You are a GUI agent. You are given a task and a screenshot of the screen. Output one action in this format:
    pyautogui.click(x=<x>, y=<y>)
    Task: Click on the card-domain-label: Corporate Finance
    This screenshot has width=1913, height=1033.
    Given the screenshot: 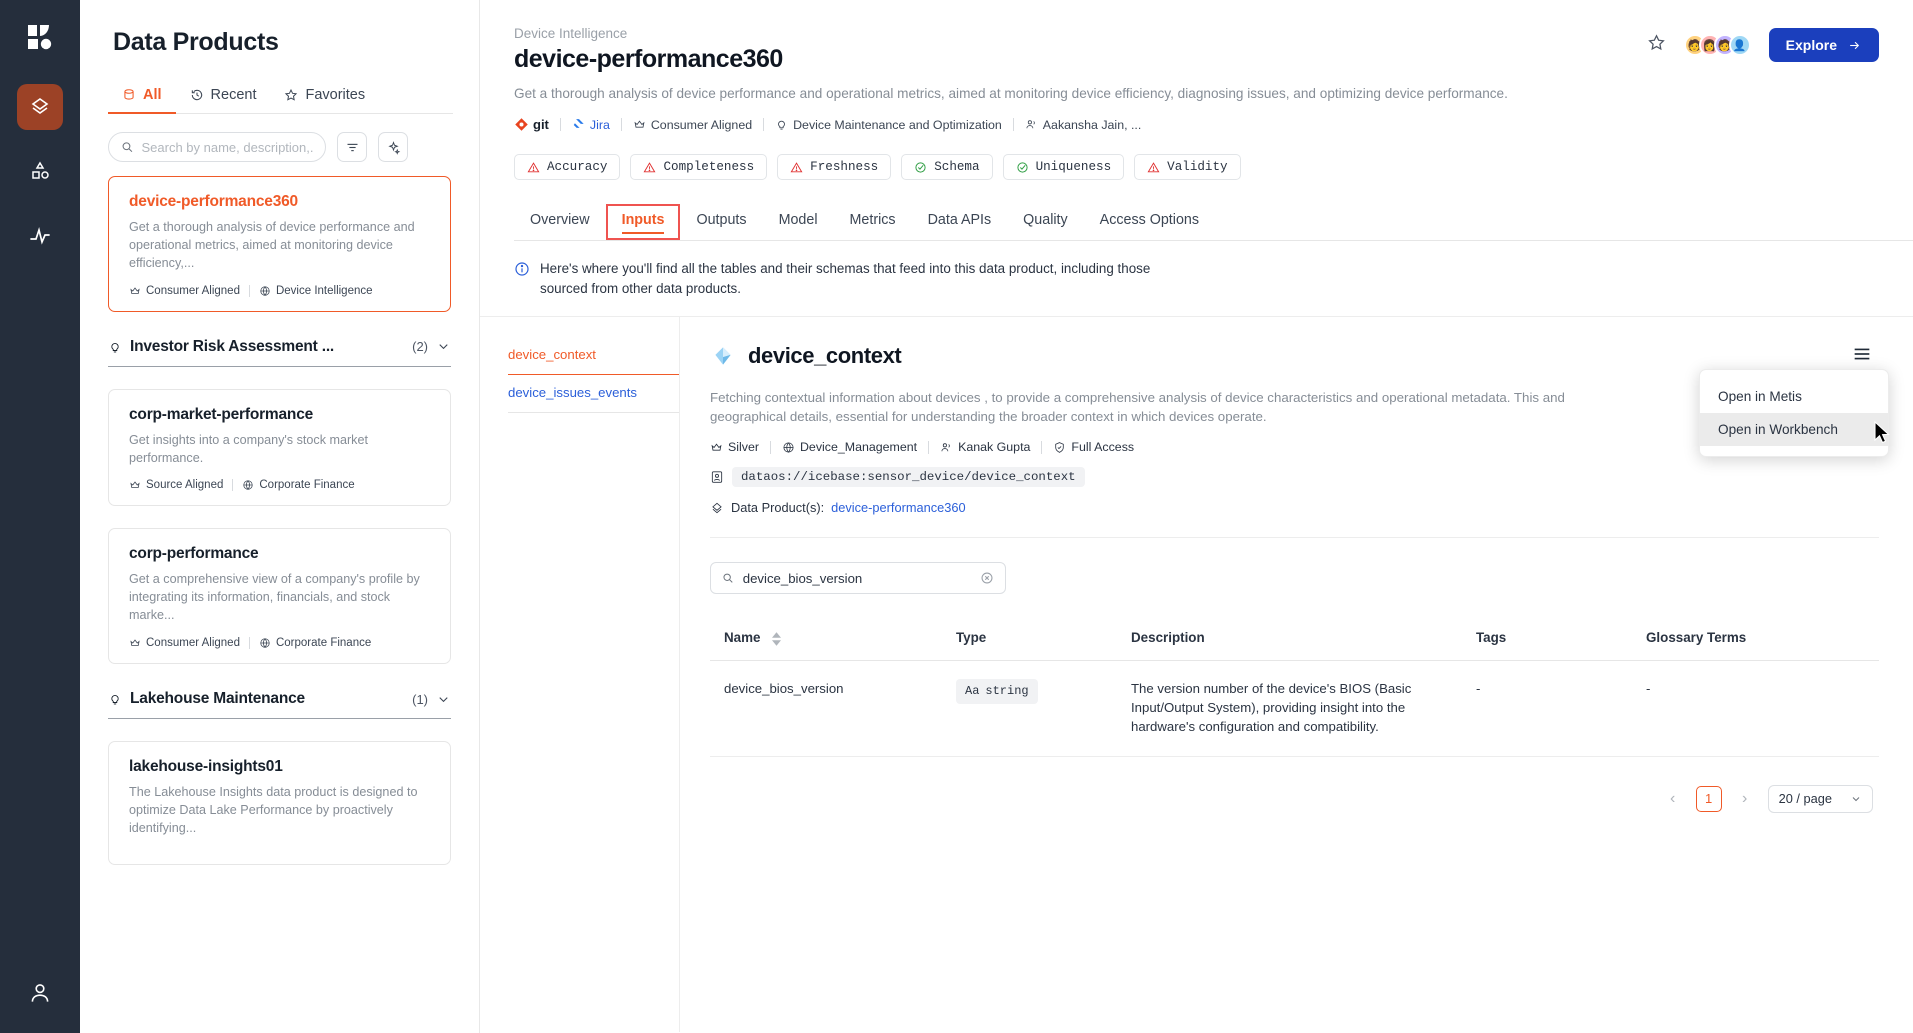 What is the action you would take?
    pyautogui.click(x=323, y=643)
    